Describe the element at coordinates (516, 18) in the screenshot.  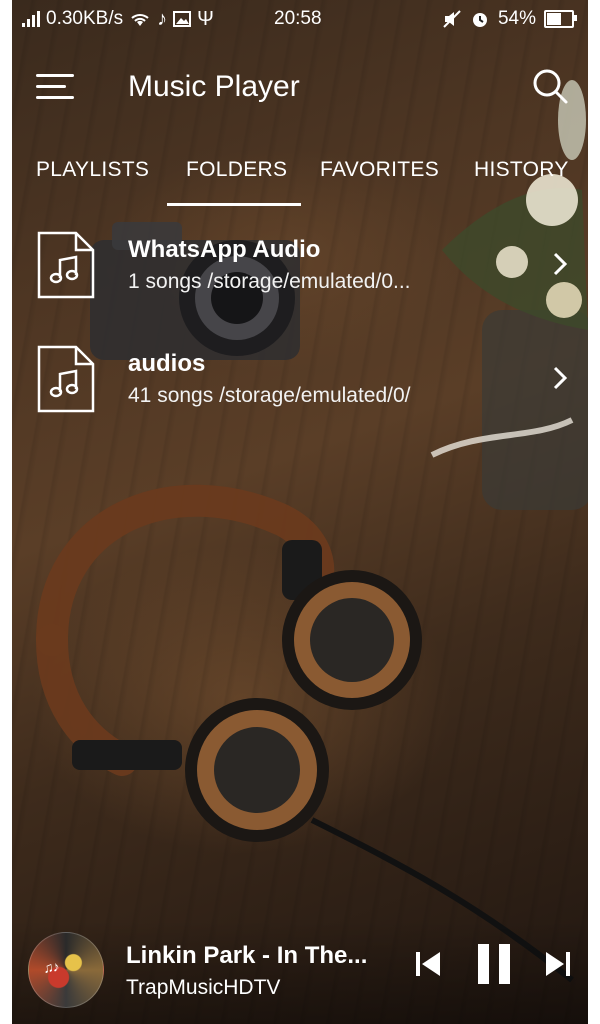
I see `battery-percent: 54%` at that location.